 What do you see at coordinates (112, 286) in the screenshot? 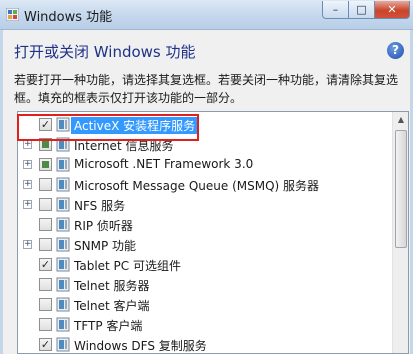
I see `feature-label: Telnet 服务器` at bounding box center [112, 286].